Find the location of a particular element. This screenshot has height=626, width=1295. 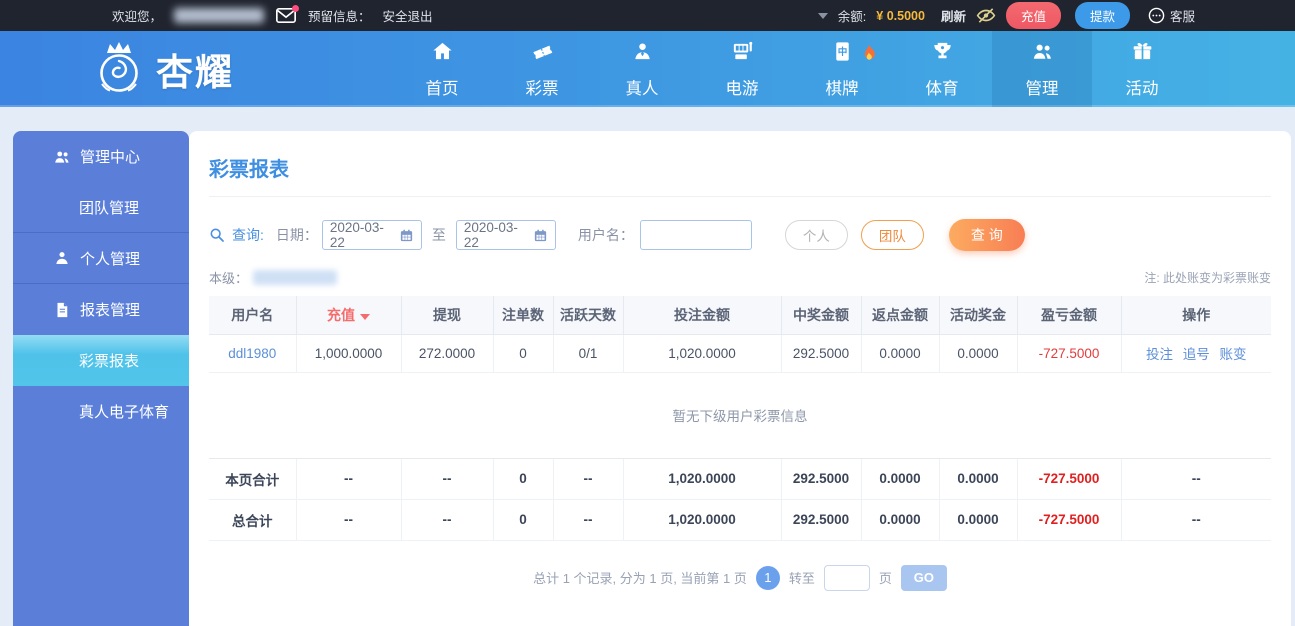

customer-service: 客服 is located at coordinates (1171, 15).